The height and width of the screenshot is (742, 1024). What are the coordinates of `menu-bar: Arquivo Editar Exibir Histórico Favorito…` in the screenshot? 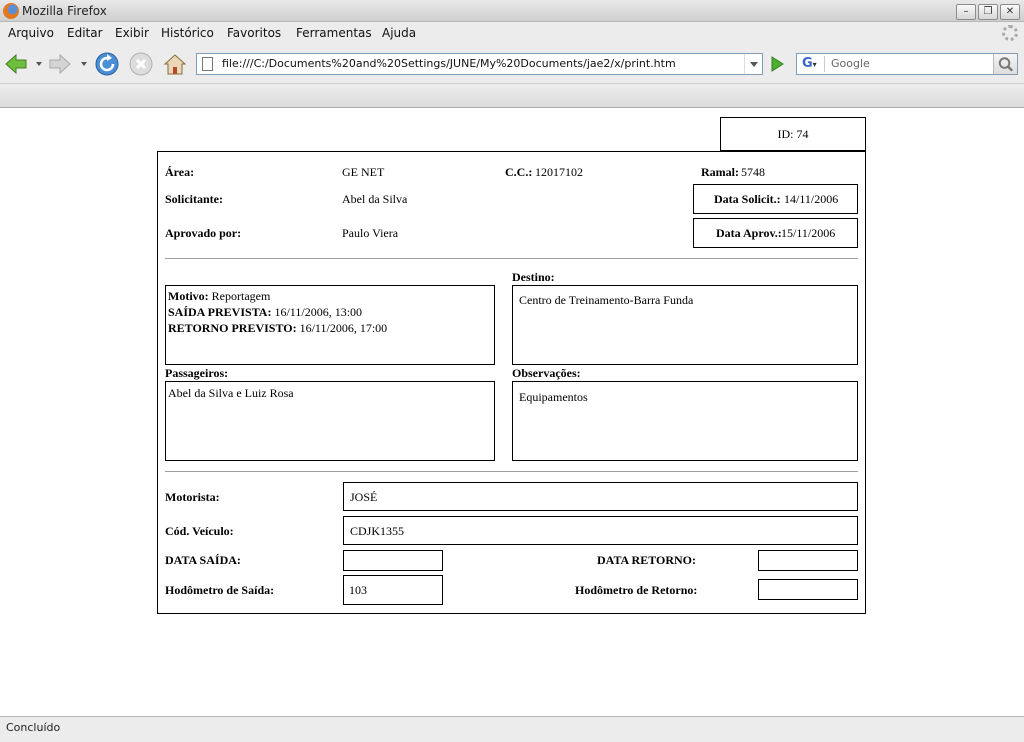 It's located at (512, 33).